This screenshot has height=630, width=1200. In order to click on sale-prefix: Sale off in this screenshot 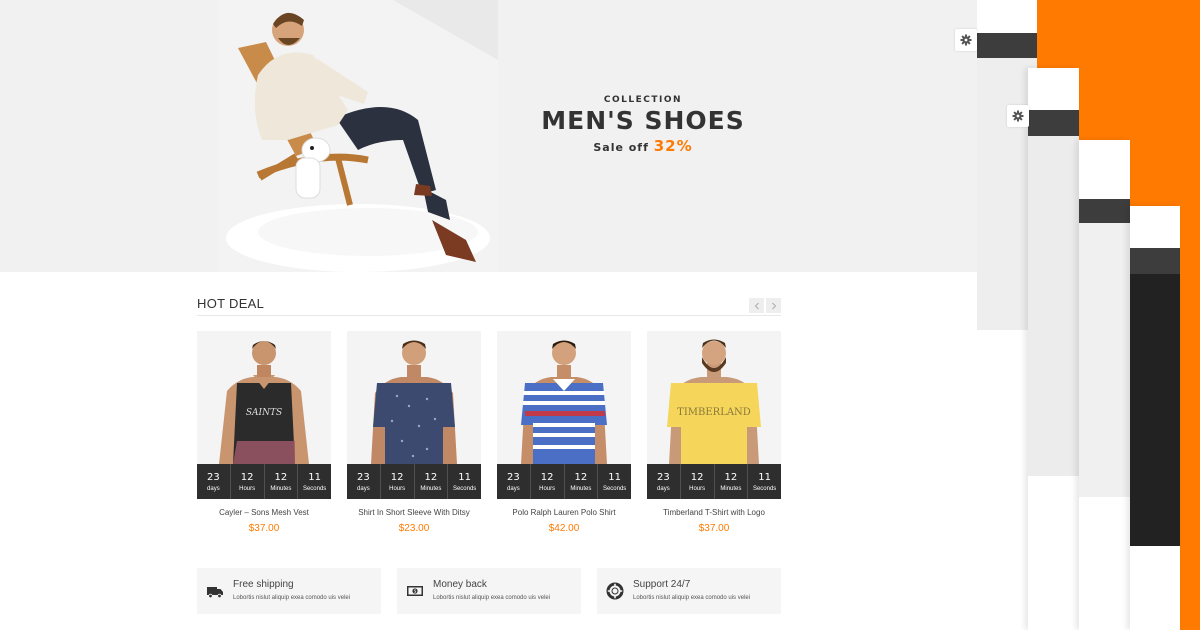, I will do `click(621, 147)`.